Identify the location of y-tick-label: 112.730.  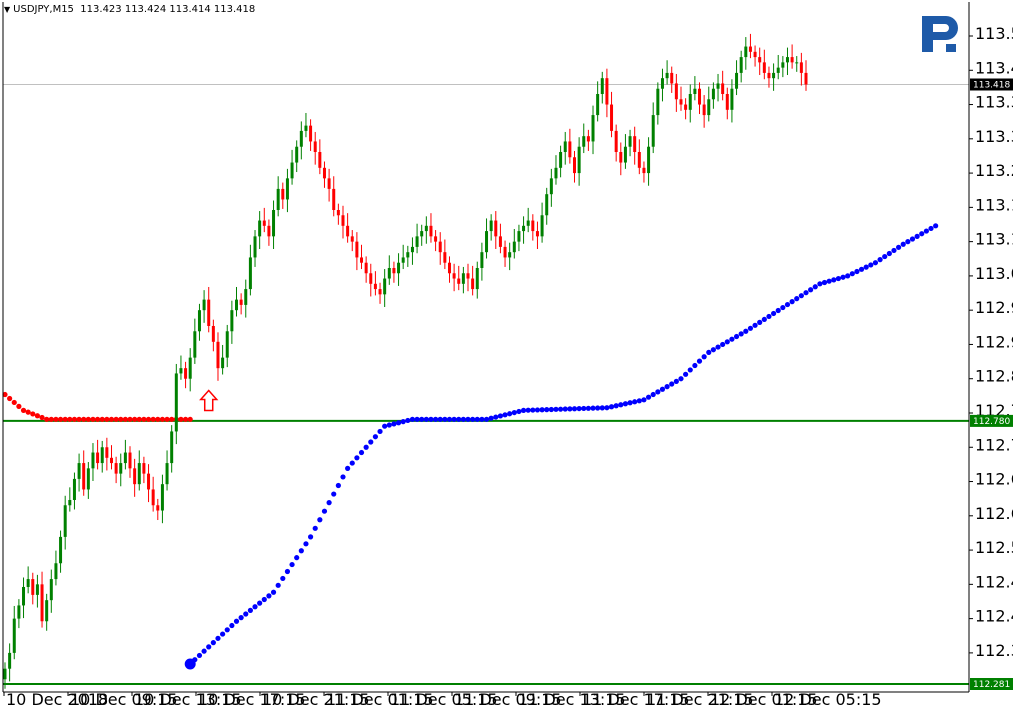
(994, 444).